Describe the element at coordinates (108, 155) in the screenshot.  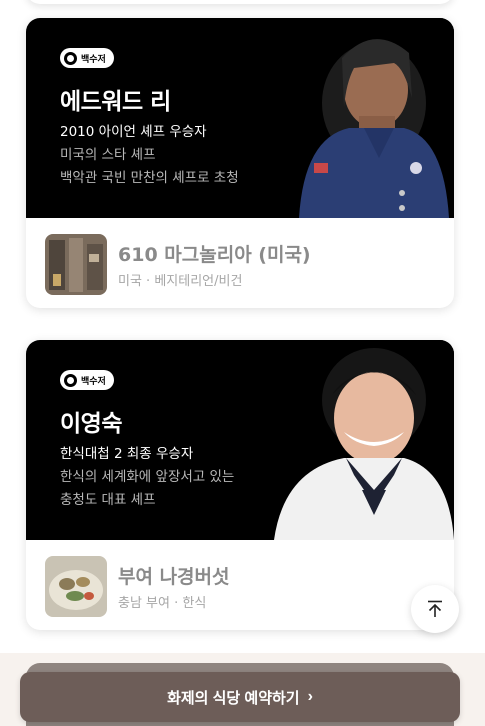
I see `chef-description-line-1: 미국의 스타 셰프` at that location.